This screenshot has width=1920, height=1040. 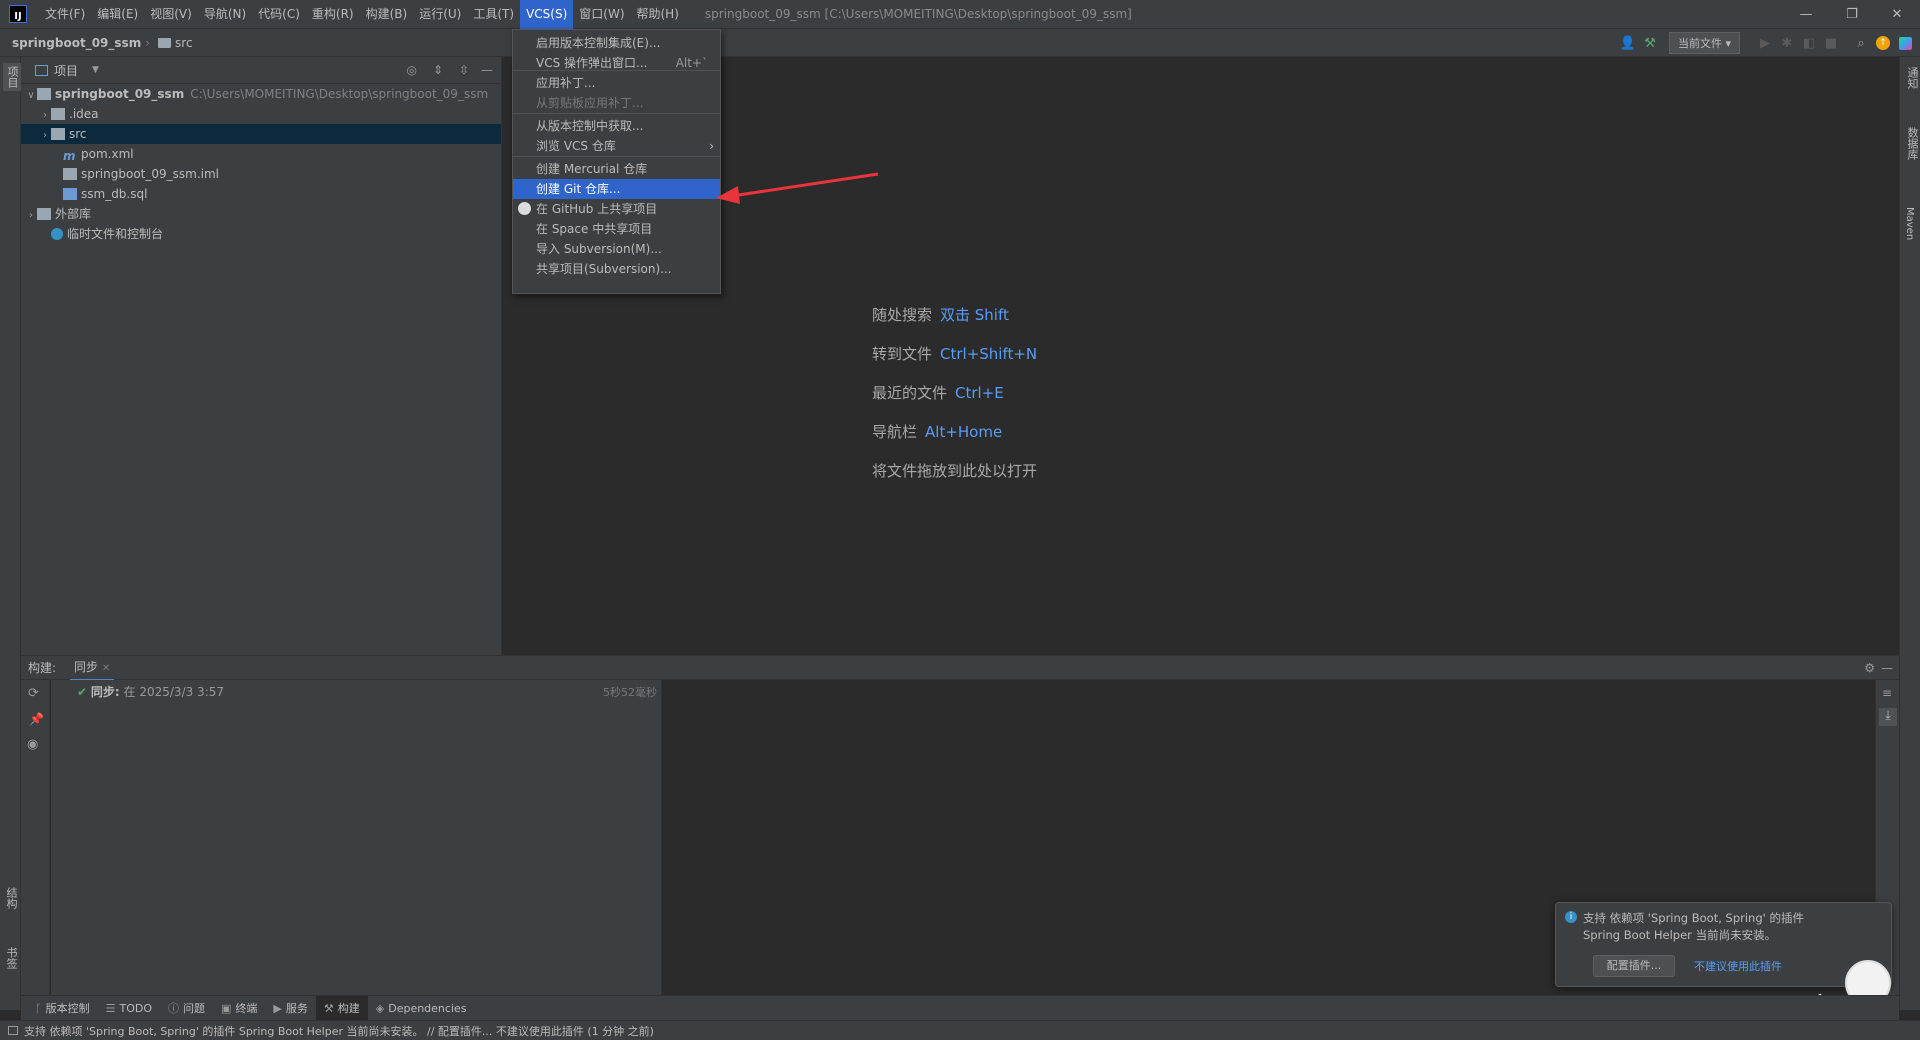 I want to click on debug-icon: ✱, so click(x=1787, y=43).